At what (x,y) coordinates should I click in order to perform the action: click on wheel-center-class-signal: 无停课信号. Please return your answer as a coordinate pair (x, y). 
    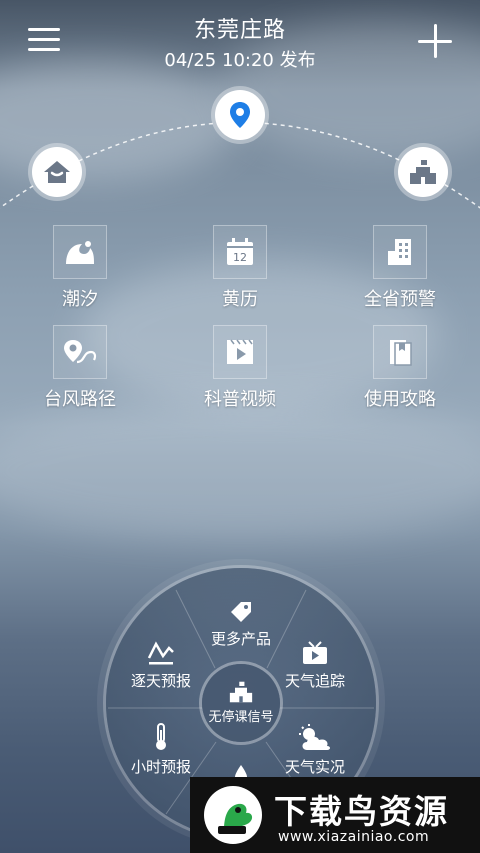
    Looking at the image, I should click on (241, 703).